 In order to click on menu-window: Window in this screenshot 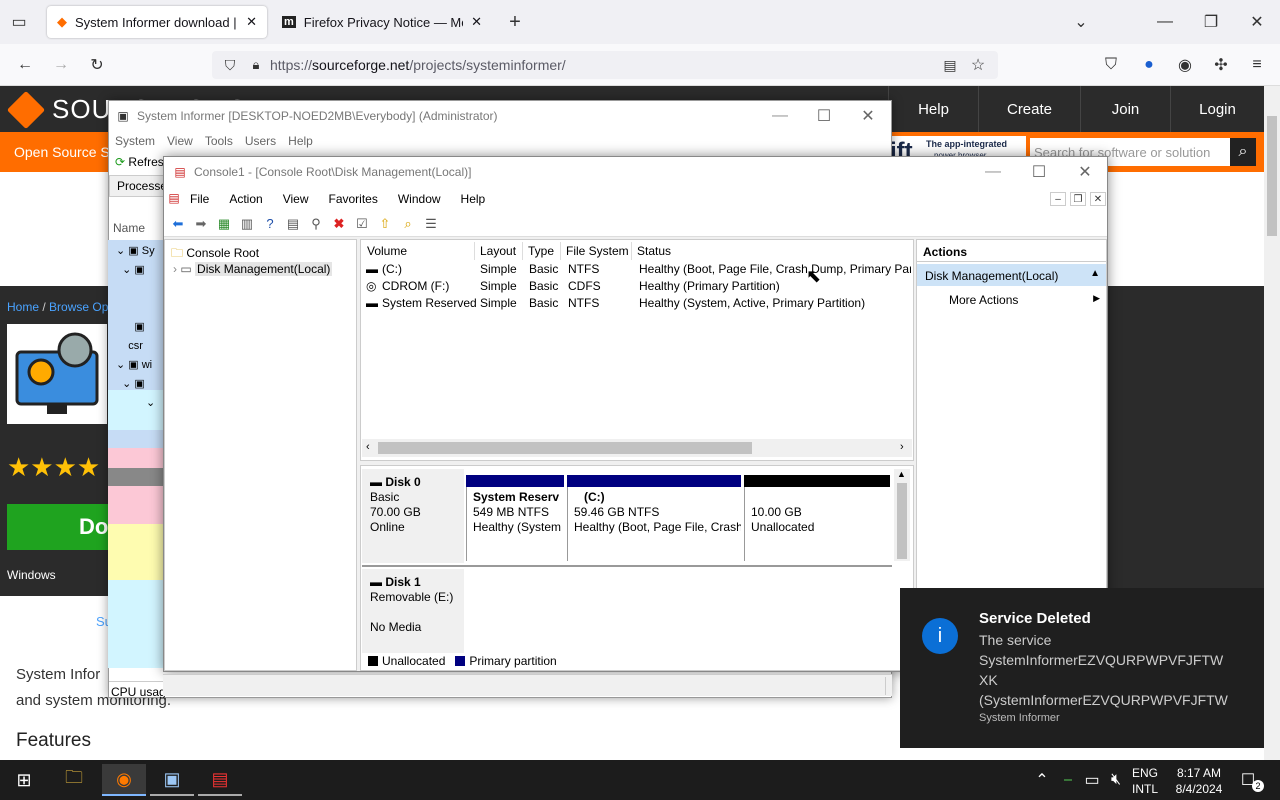, I will do `click(419, 199)`.